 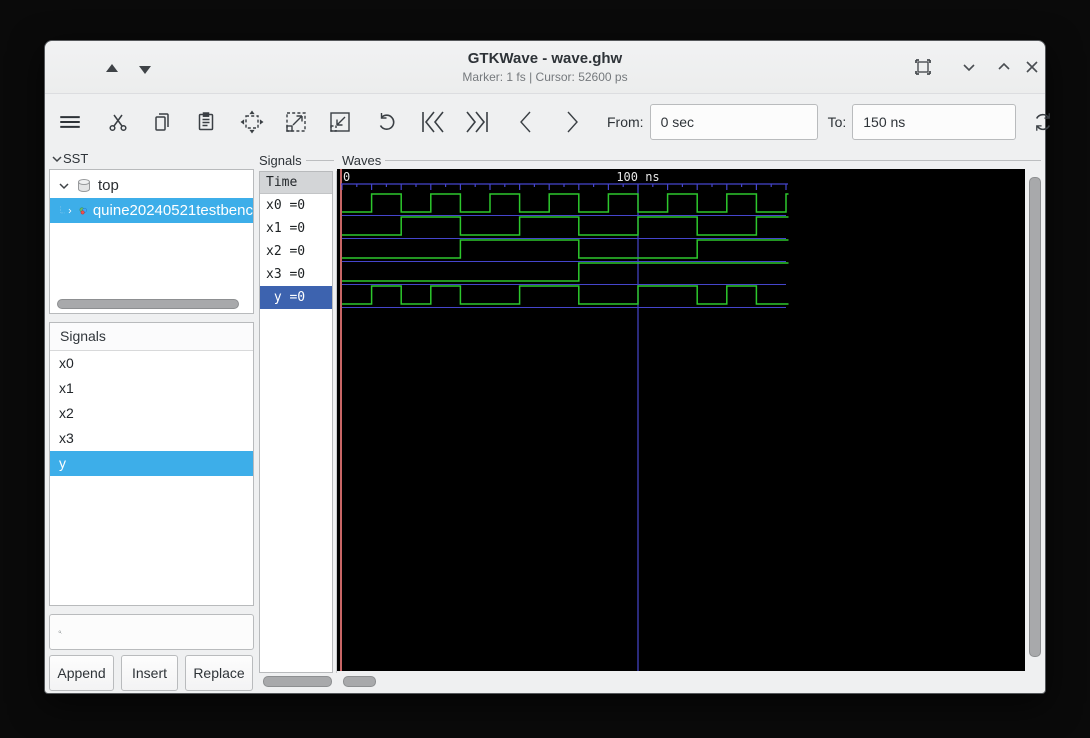 I want to click on toolbar: From: To:, so click(x=548, y=122).